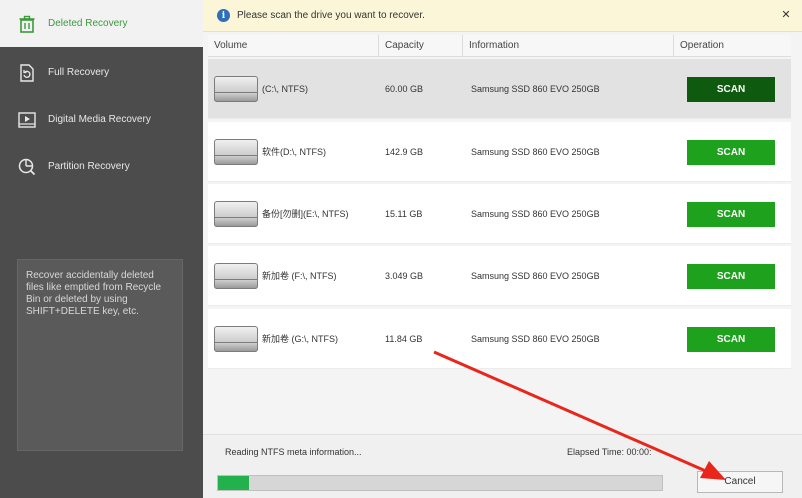  Describe the element at coordinates (234, 483) in the screenshot. I see `progress-fill` at that location.